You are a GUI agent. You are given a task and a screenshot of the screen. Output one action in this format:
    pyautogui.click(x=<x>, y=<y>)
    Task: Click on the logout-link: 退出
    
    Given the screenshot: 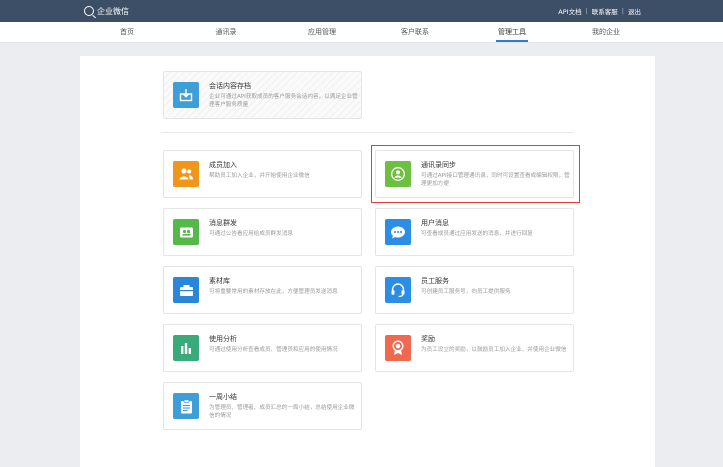 What is the action you would take?
    pyautogui.click(x=634, y=11)
    